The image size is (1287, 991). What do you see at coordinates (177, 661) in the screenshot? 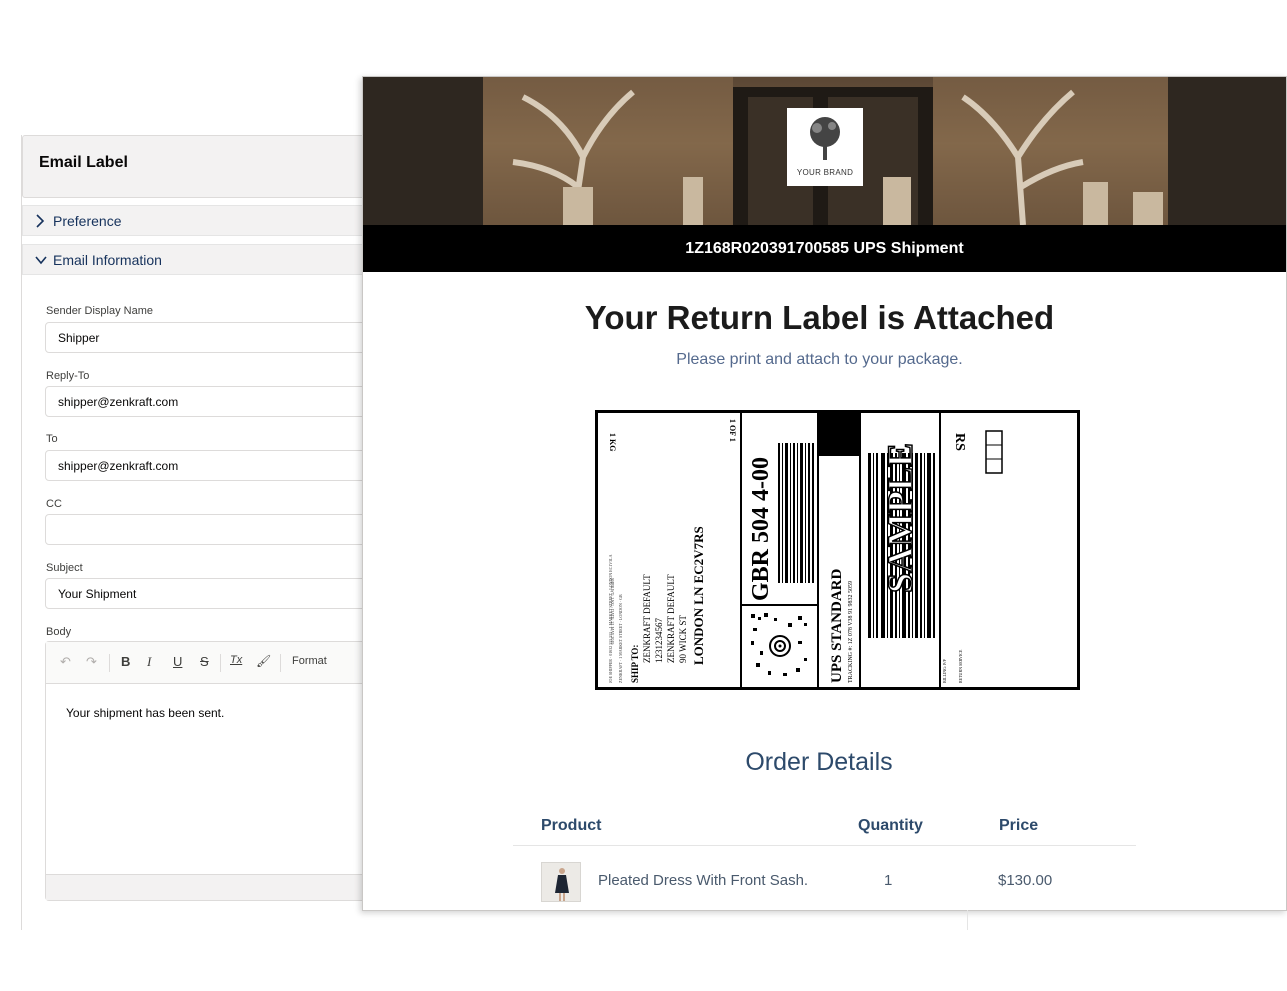
I see `underline-button: U` at bounding box center [177, 661].